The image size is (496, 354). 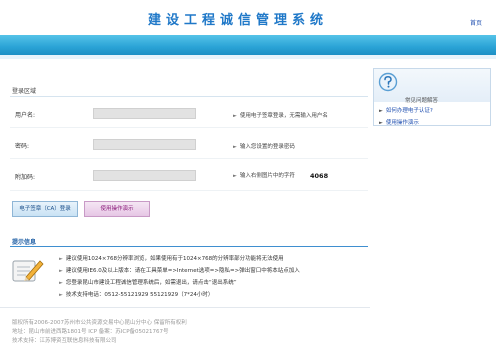 I want to click on username-hint: ► 使用电子签章登录，无需输入用户名, so click(x=280, y=115).